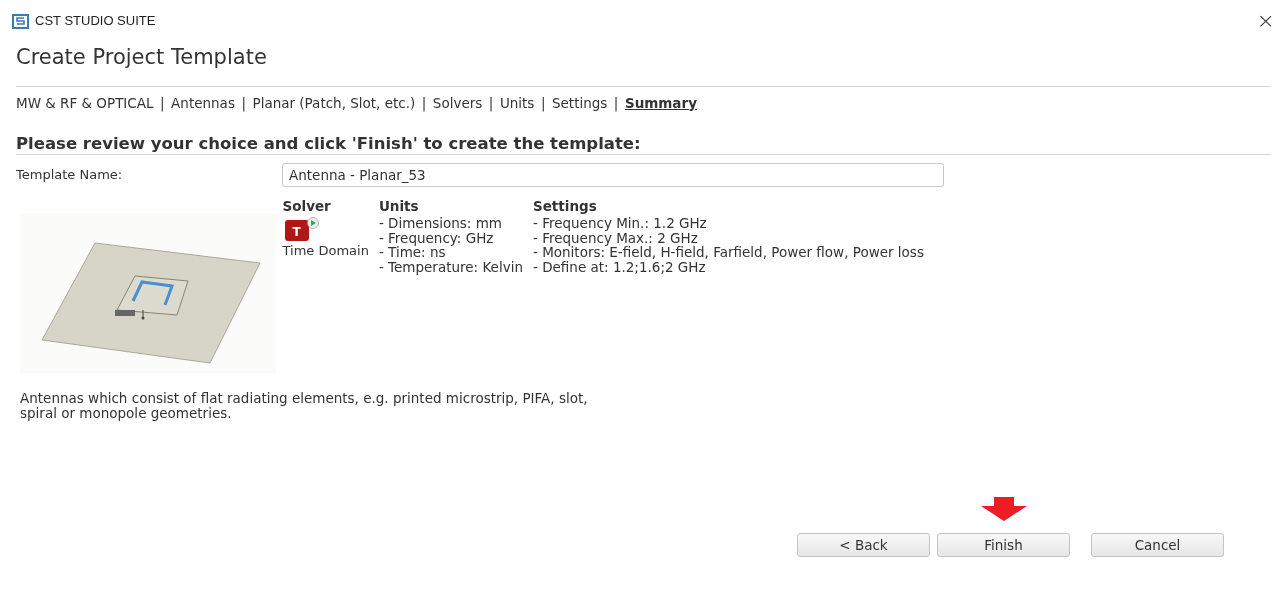  I want to click on description-text: Antennas which consist of flat radiating elements, e.g. printed microstrip, PIFA, slot, spiral or monopole geometries., so click(304, 405).